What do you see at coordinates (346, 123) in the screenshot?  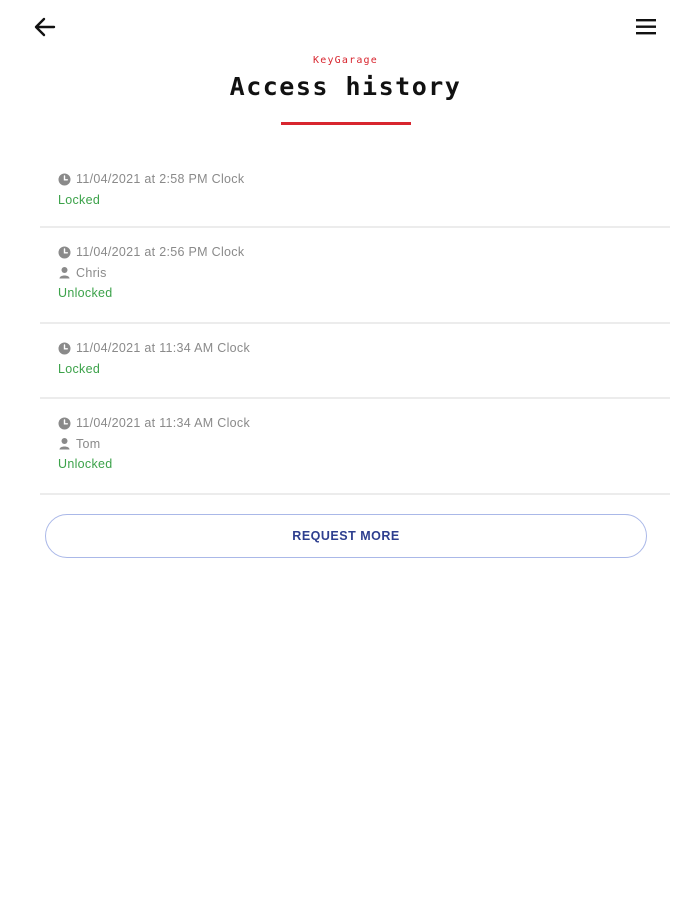 I see `title-underline` at bounding box center [346, 123].